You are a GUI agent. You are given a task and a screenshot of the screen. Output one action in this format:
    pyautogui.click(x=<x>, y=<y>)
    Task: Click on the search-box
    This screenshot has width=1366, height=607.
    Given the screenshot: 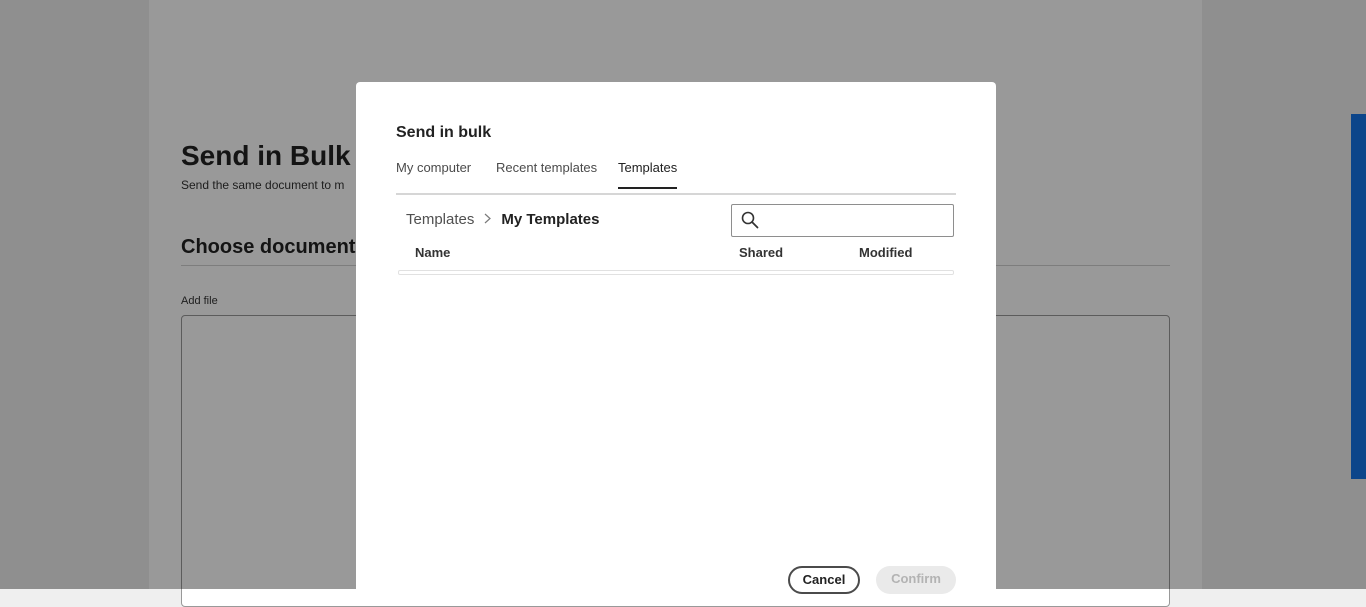 What is the action you would take?
    pyautogui.click(x=842, y=220)
    